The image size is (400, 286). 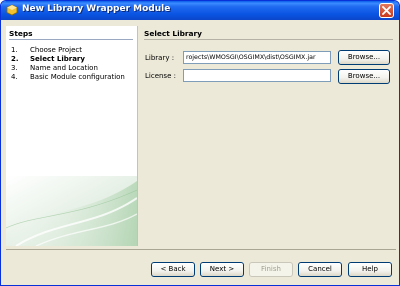 What do you see at coordinates (257, 75) in the screenshot?
I see `license-input` at bounding box center [257, 75].